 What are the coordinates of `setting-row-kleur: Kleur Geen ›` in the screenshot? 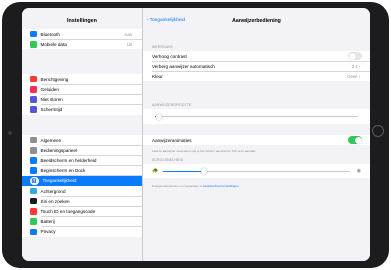 It's located at (256, 76).